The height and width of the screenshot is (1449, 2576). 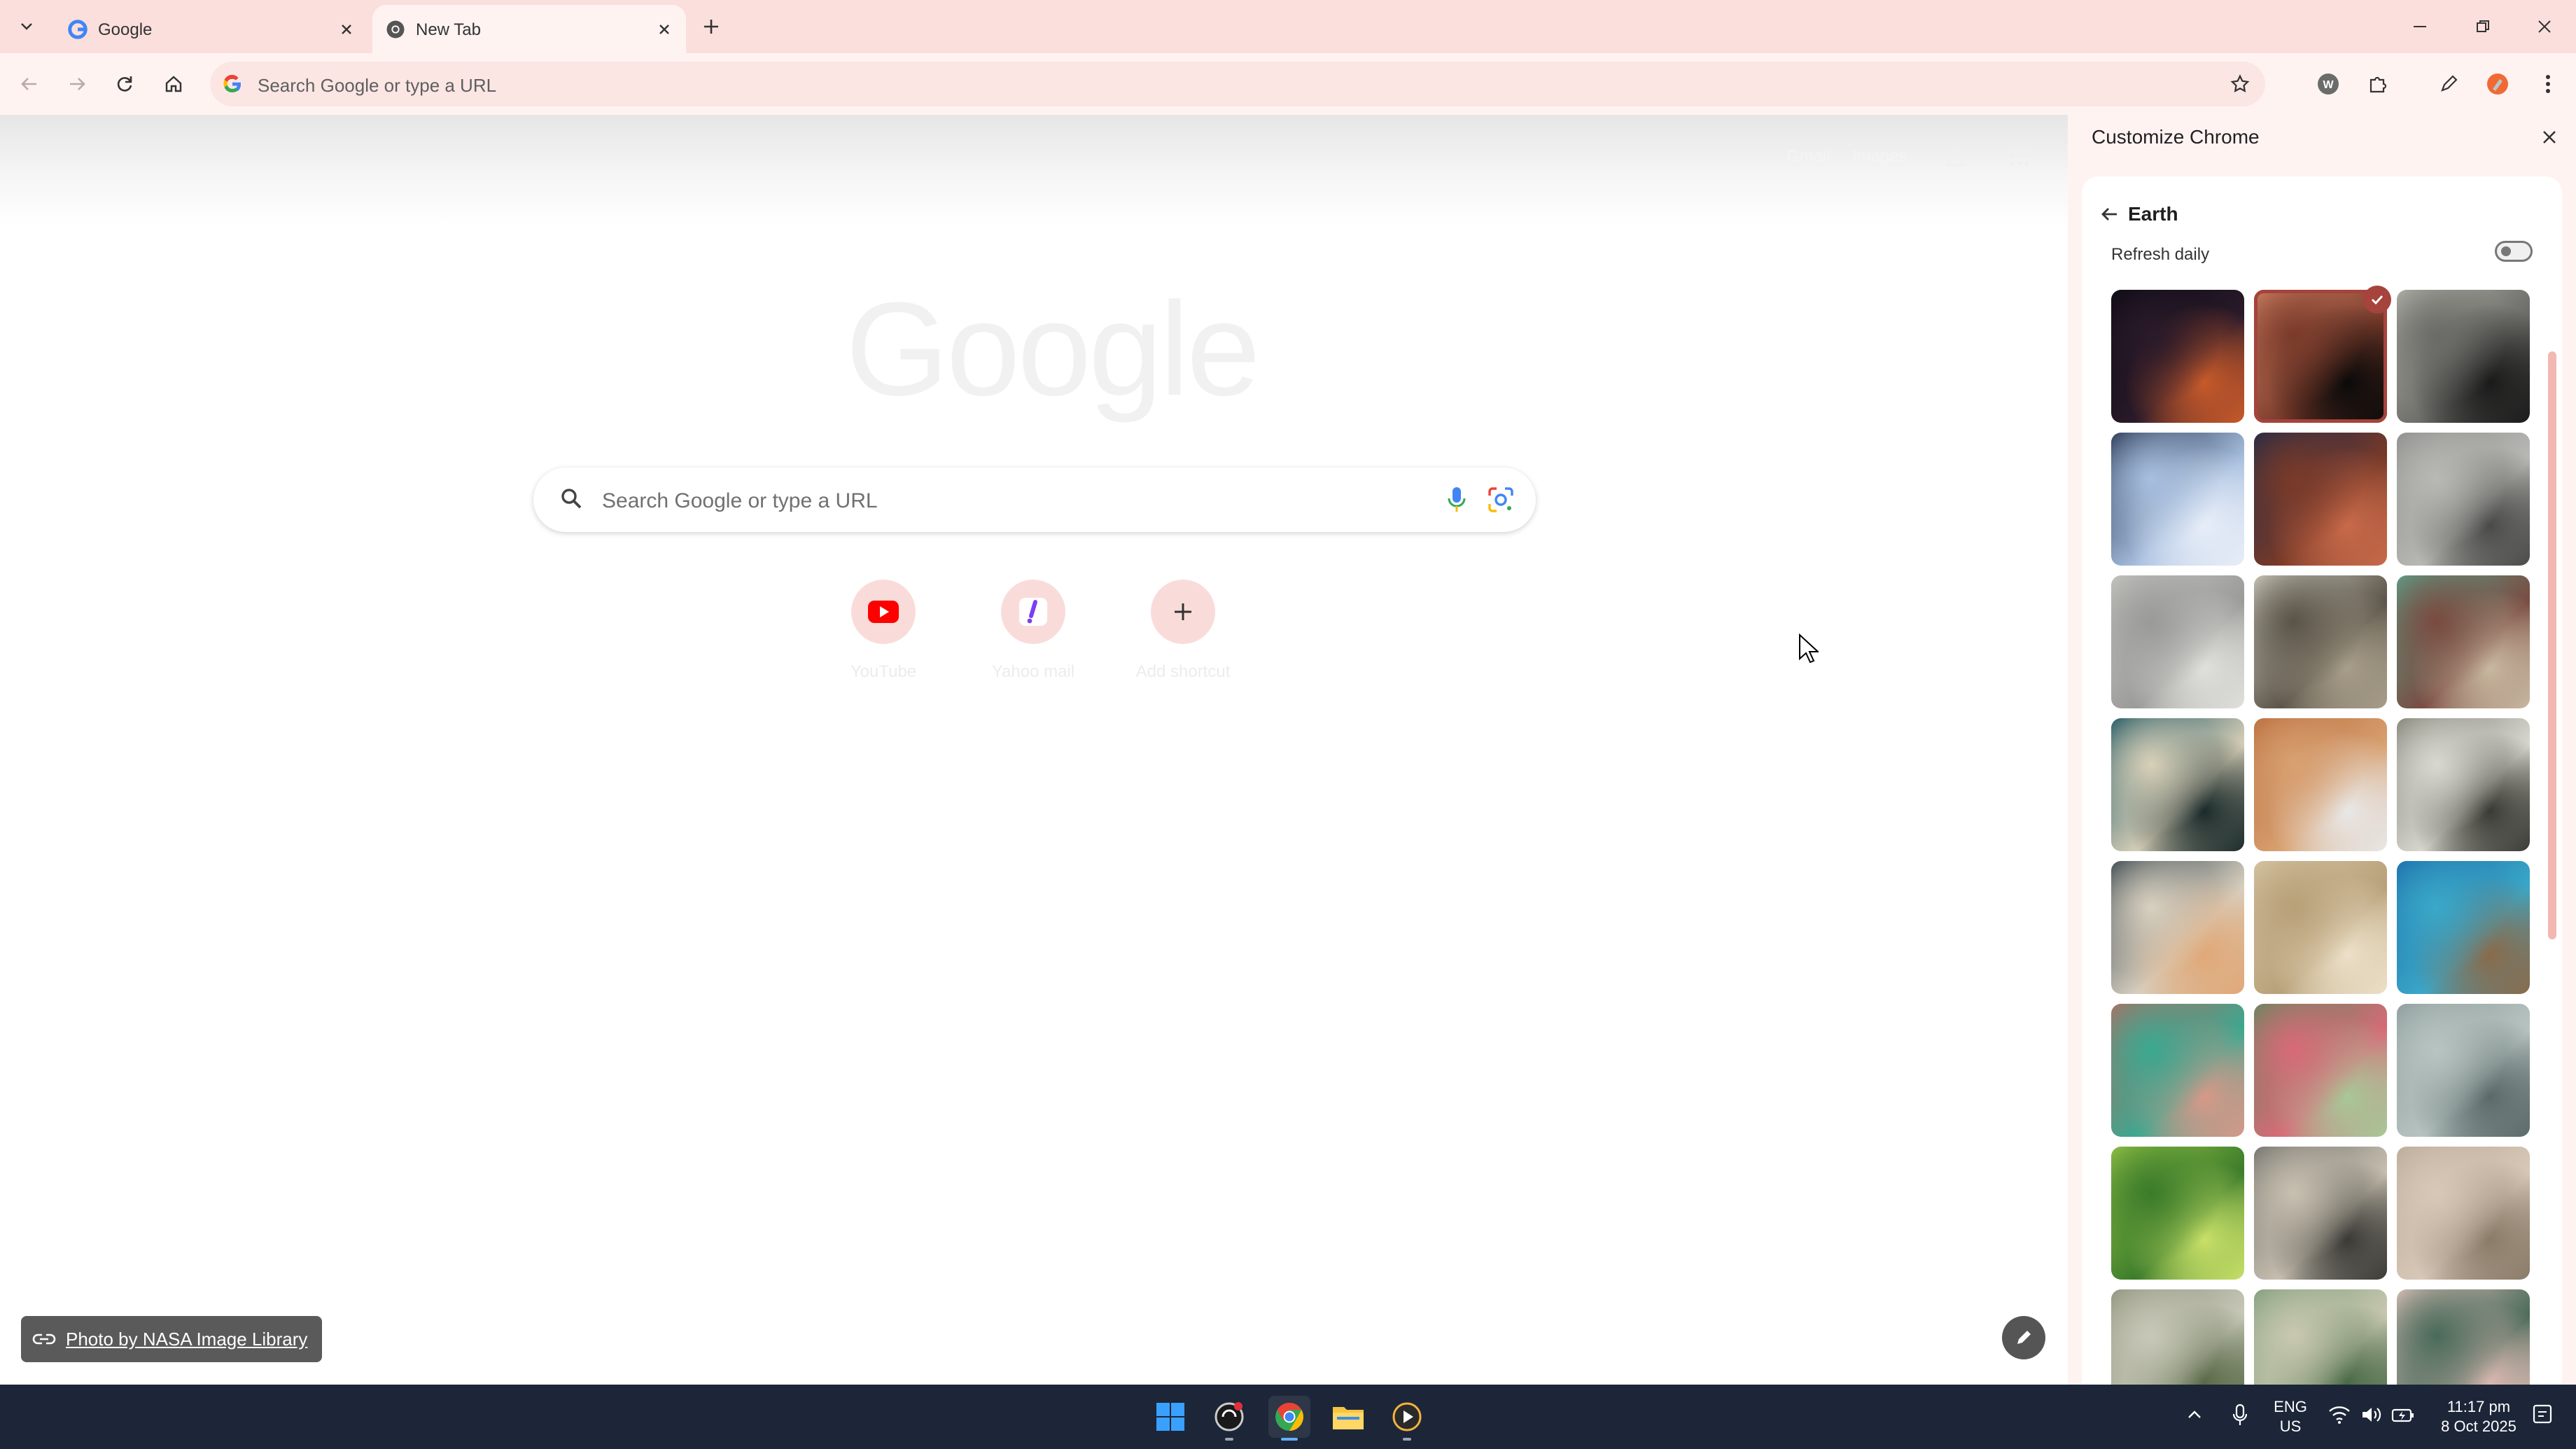 I want to click on shortcut-yahoo-mail: Yahoo mail, so click(x=1033, y=636).